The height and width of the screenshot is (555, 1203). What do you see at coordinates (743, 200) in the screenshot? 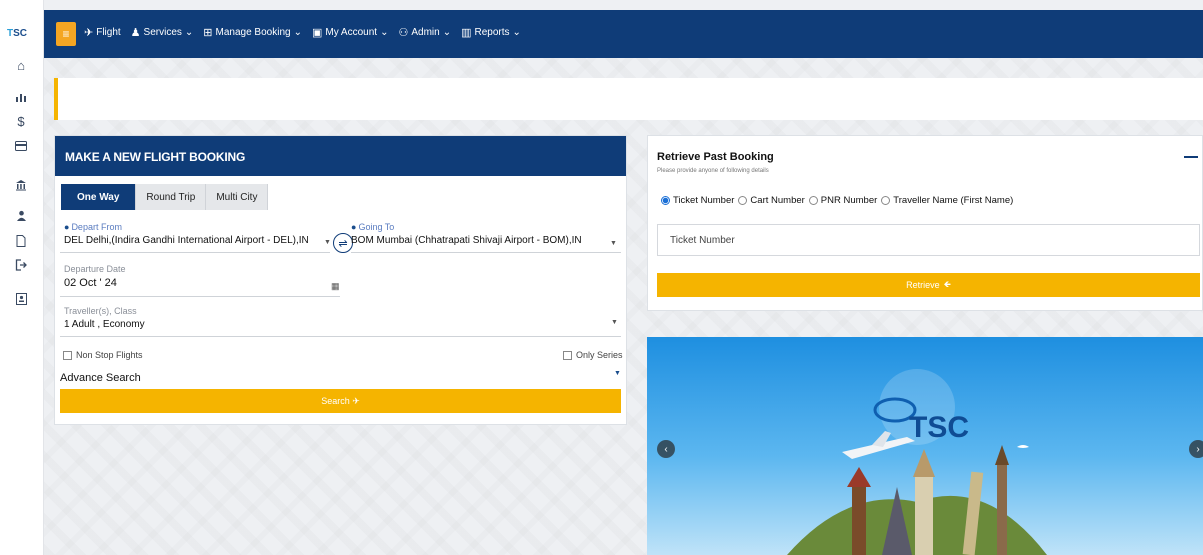
I see `radio-cart-number` at bounding box center [743, 200].